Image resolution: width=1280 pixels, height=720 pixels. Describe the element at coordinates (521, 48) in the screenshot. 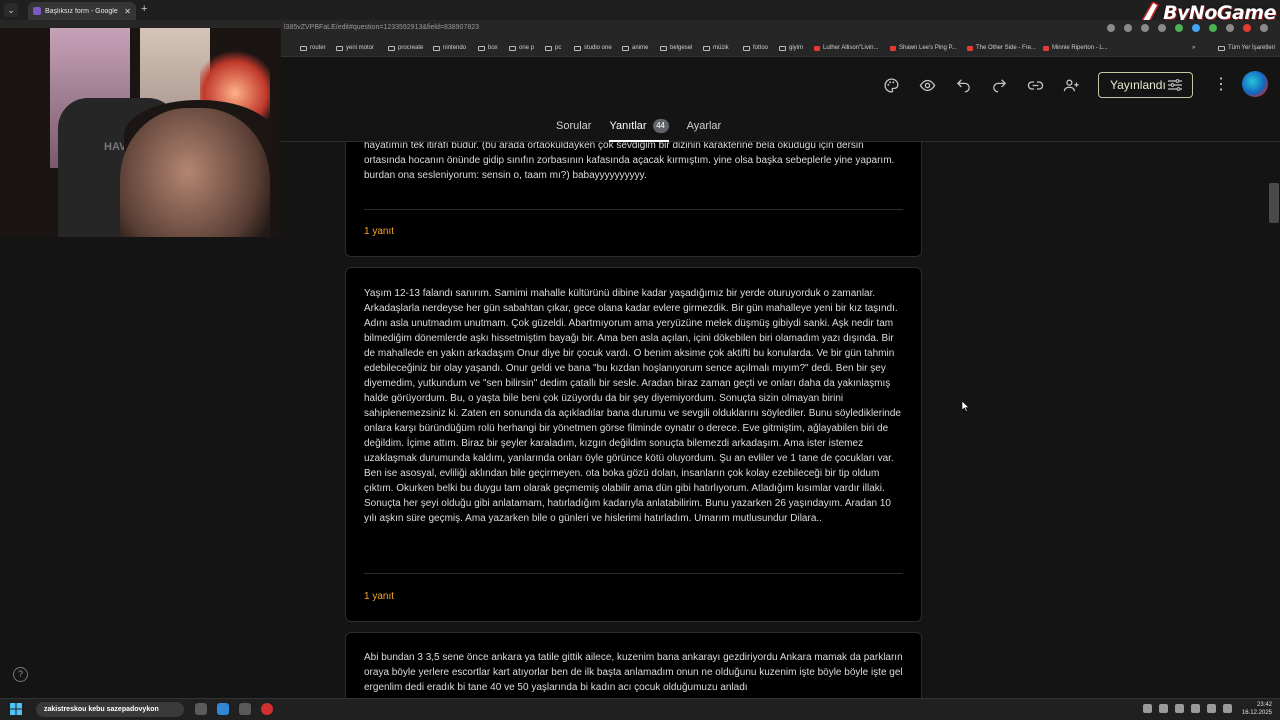

I see `bookmark-item: one p` at that location.